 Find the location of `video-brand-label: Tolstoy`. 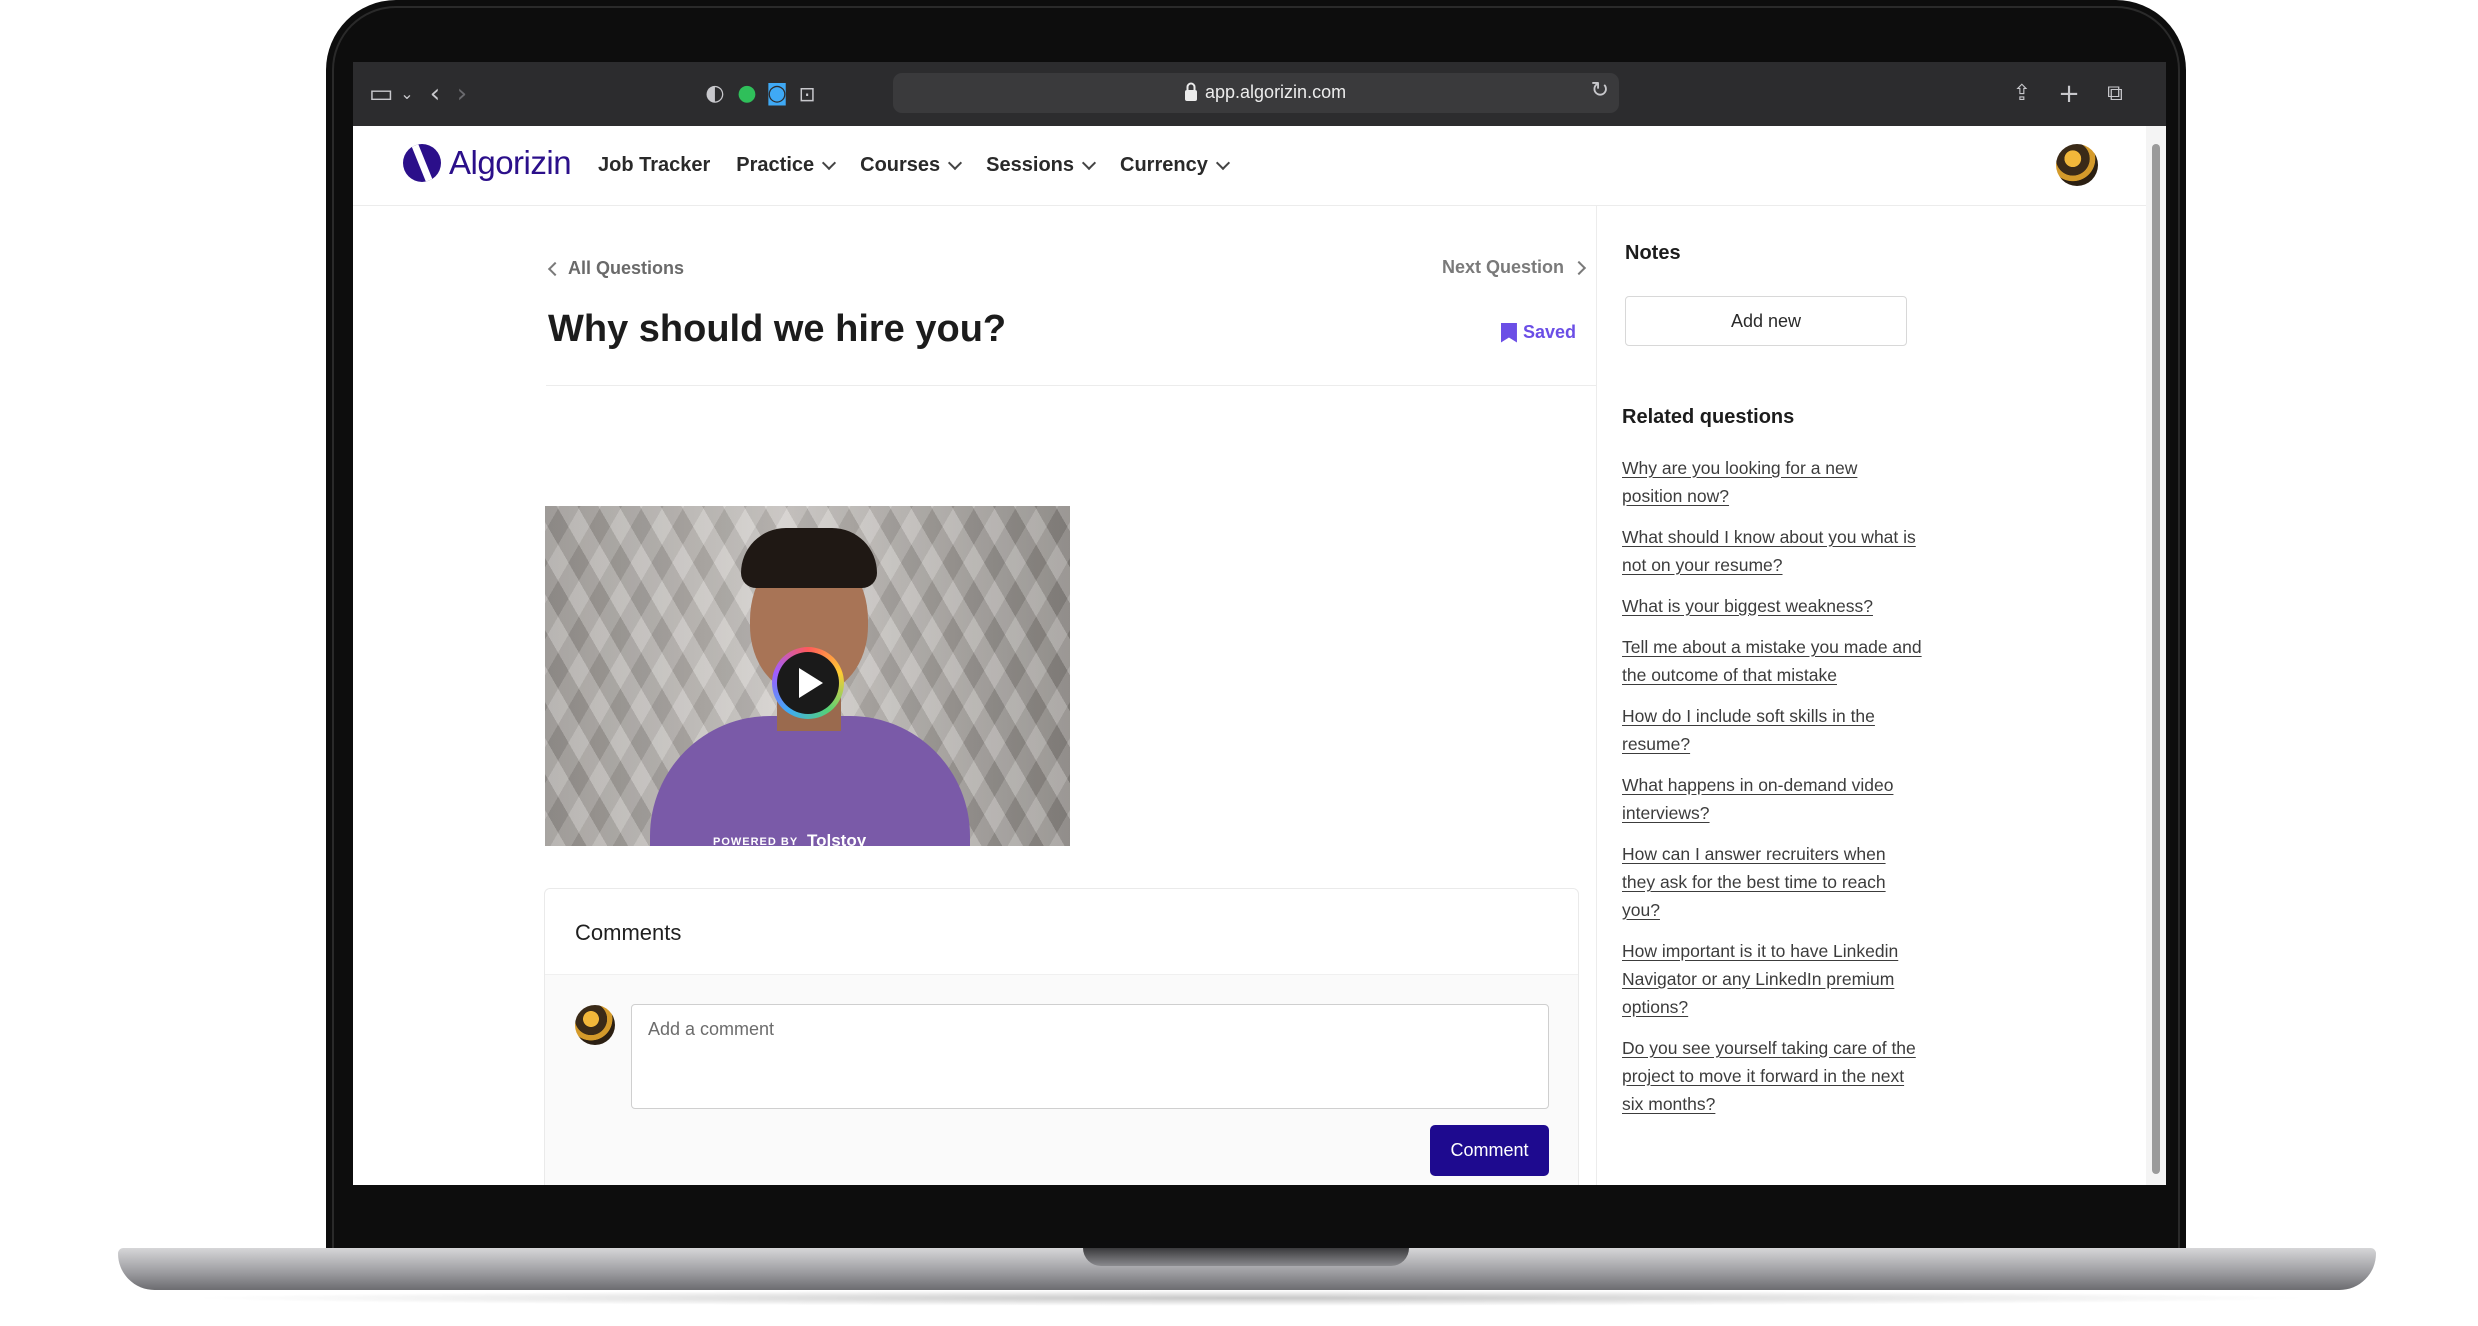

video-brand-label: Tolstoy is located at coordinates (837, 838).